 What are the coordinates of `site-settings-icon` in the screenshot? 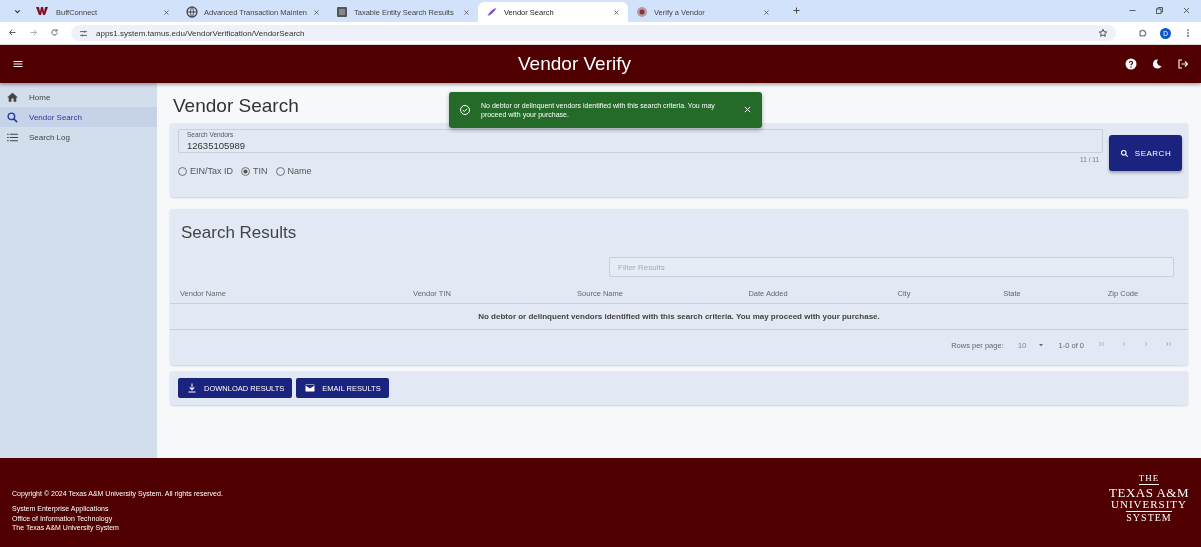 It's located at (83, 33).